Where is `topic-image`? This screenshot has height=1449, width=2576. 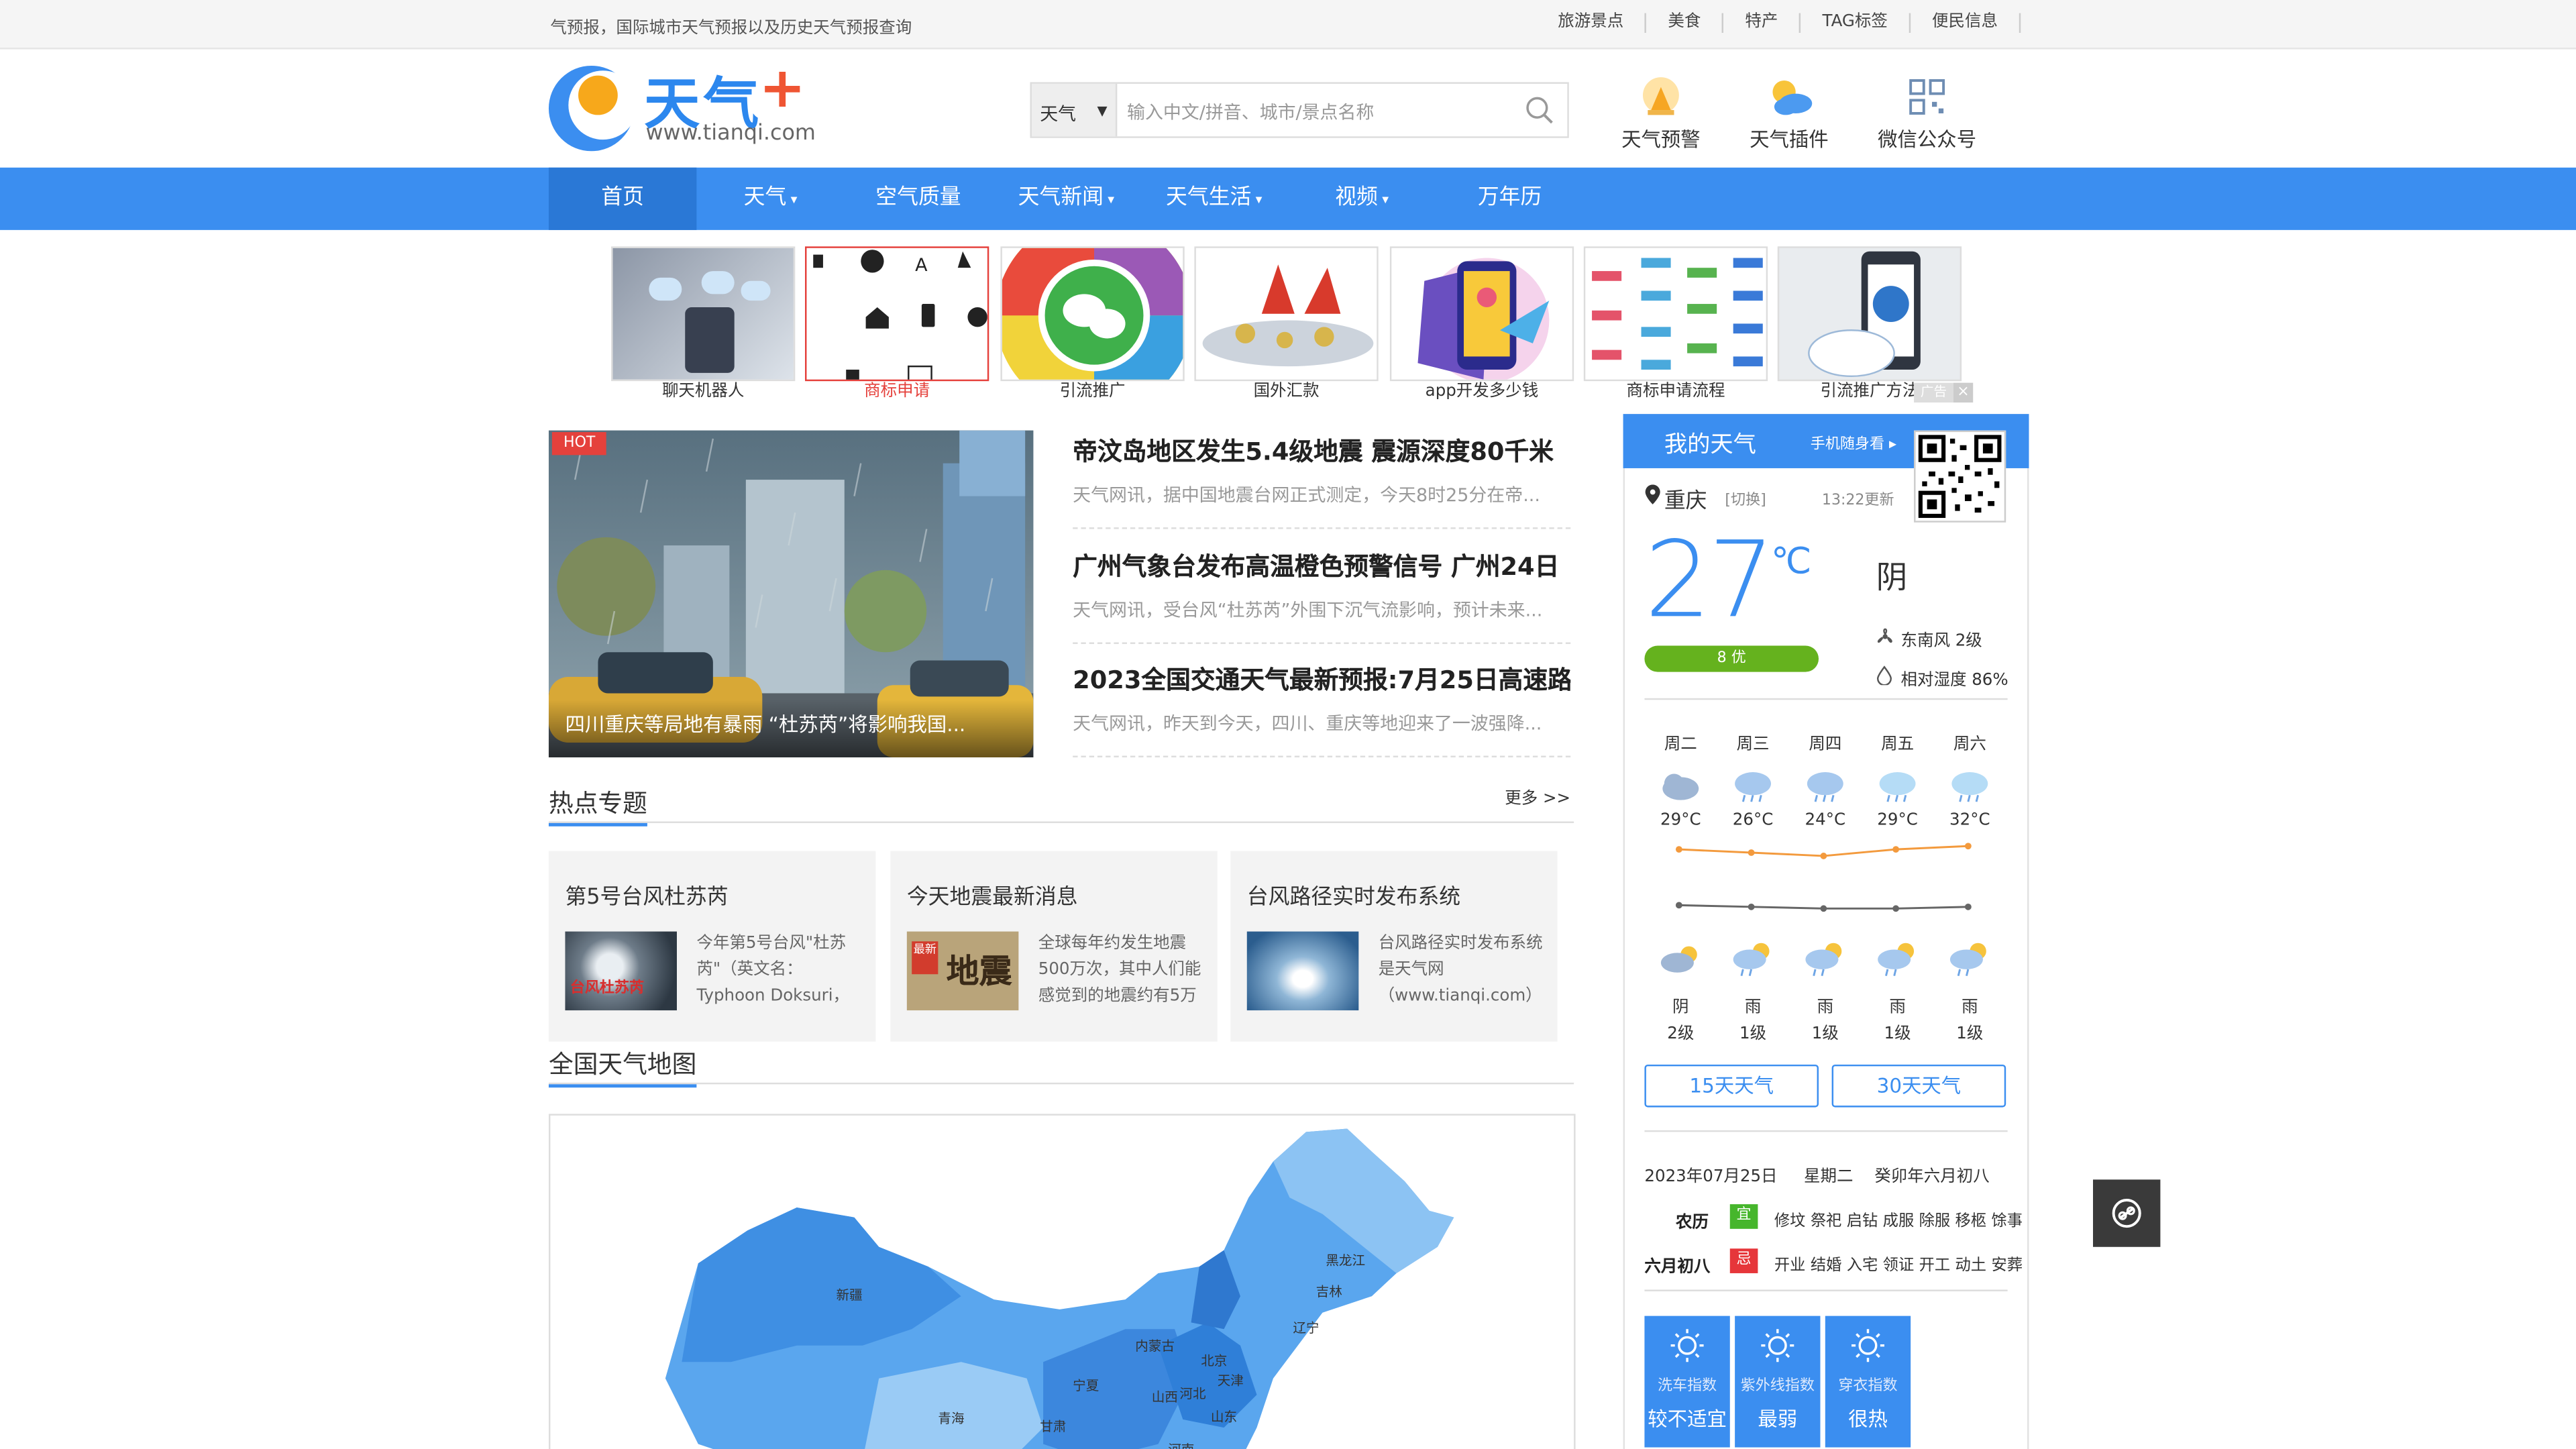 topic-image is located at coordinates (1302, 971).